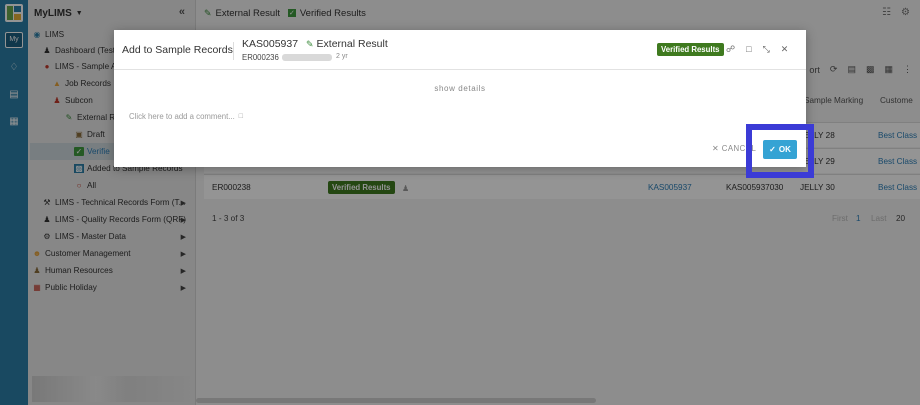 This screenshot has height=405, width=920. I want to click on divider, so click(233, 51).